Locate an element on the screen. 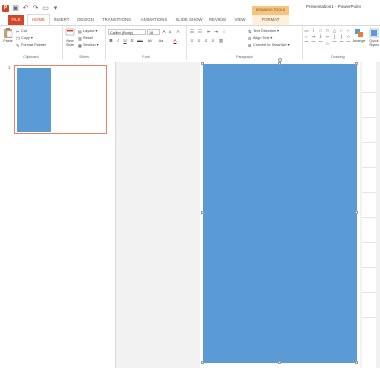  align-center-icon: ≡ is located at coordinates (199, 41).